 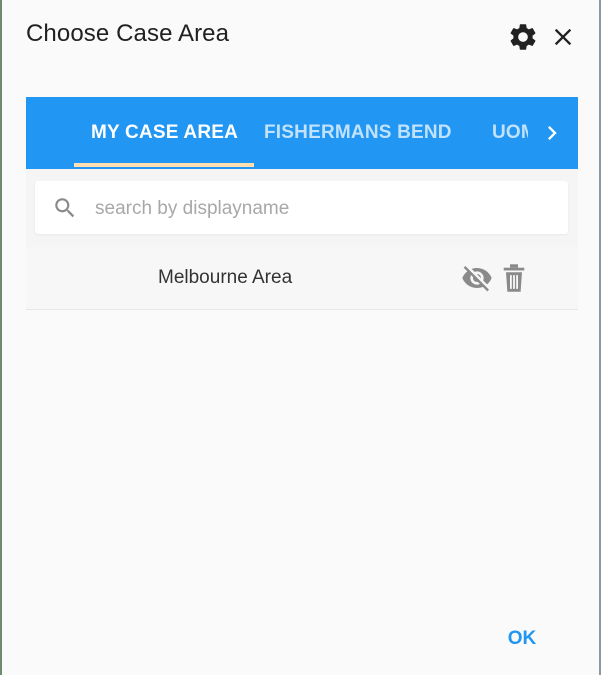 I want to click on list-item-label: Melbourne Area, so click(x=225, y=277).